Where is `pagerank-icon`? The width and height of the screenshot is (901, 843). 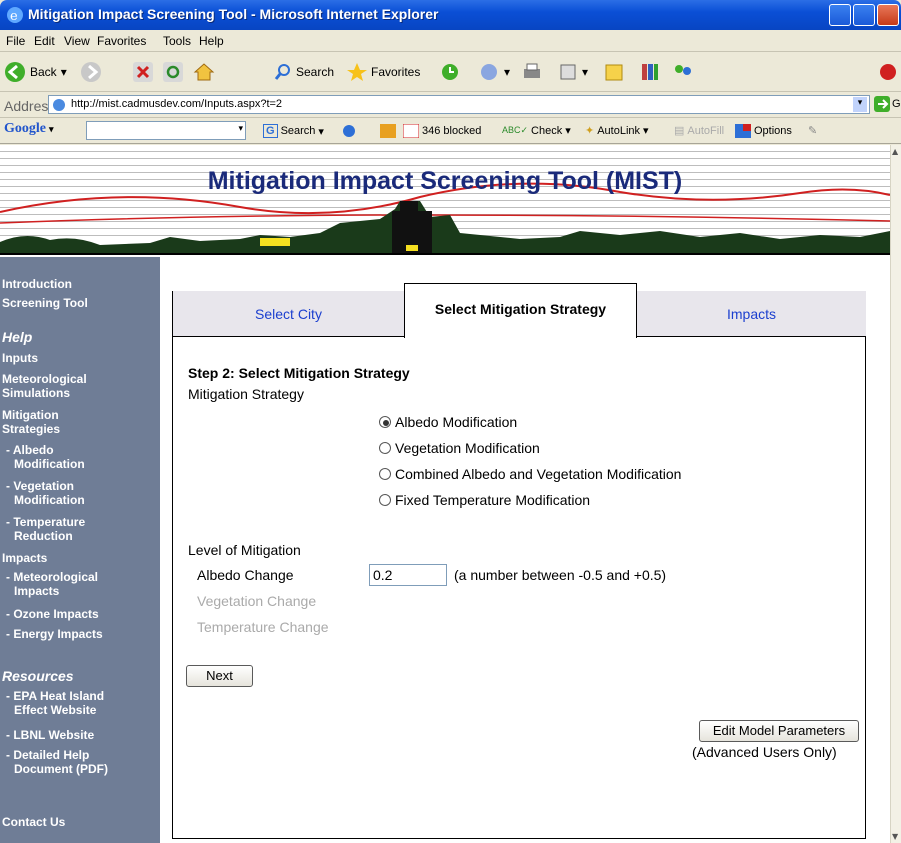
pagerank-icon is located at coordinates (388, 131).